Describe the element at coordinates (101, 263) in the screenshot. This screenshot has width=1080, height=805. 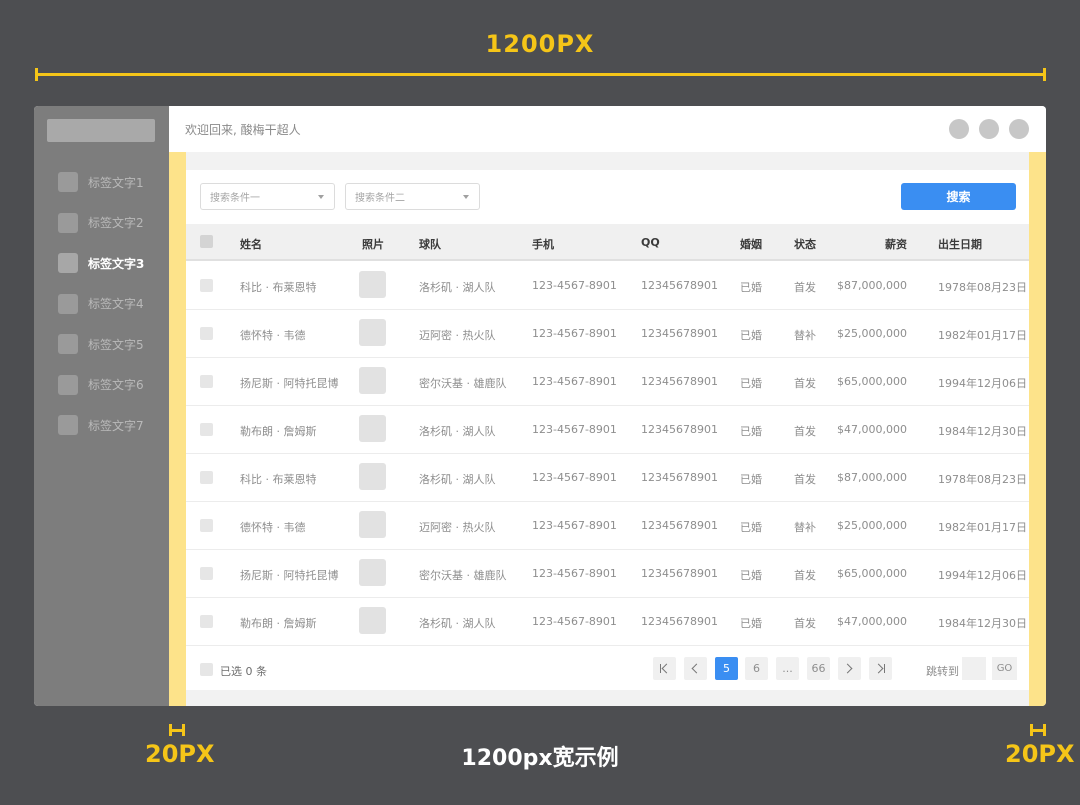
I see `sidebar-item-3: 标签文字3` at that location.